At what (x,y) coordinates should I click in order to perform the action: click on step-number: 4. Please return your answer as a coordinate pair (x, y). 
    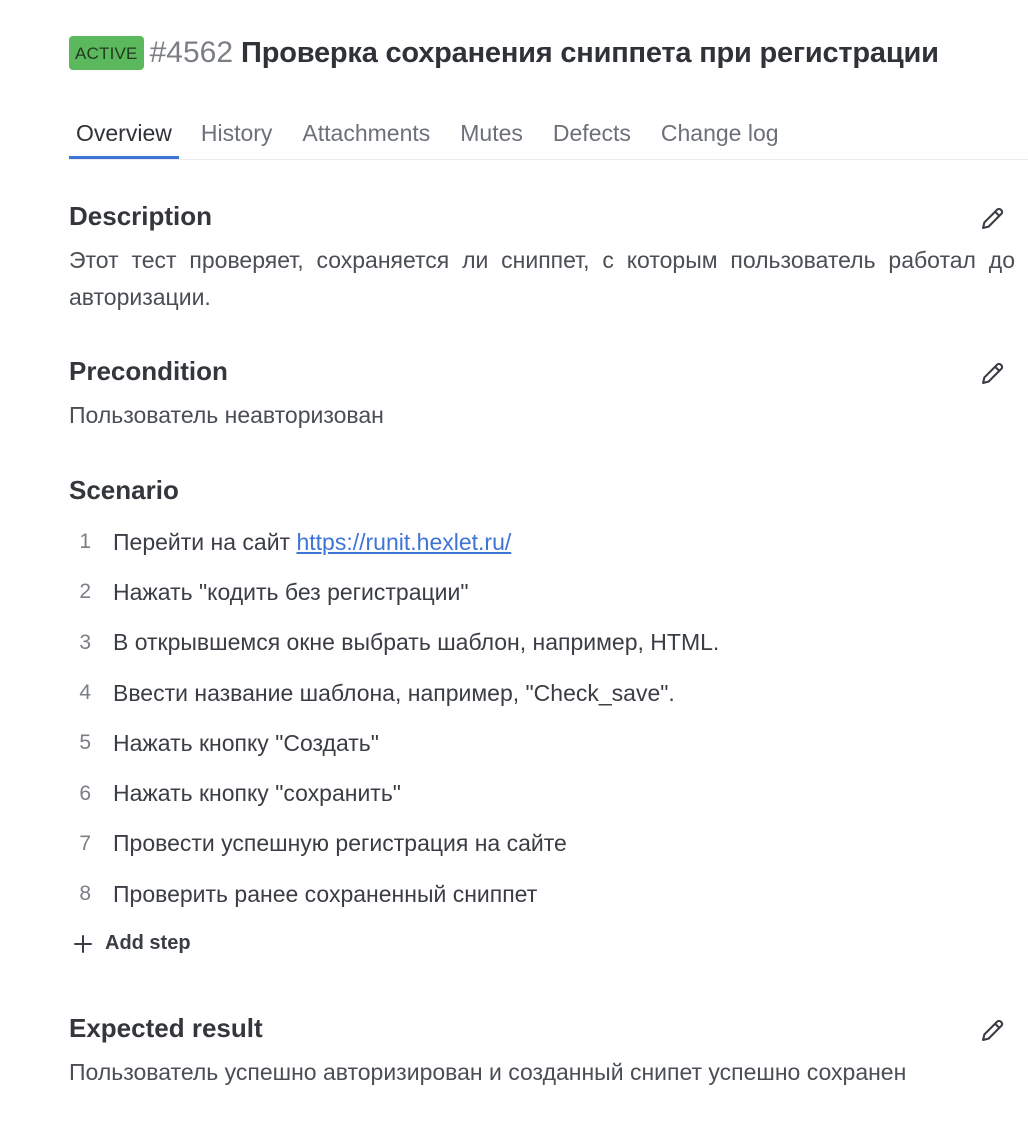
    Looking at the image, I should click on (85, 693).